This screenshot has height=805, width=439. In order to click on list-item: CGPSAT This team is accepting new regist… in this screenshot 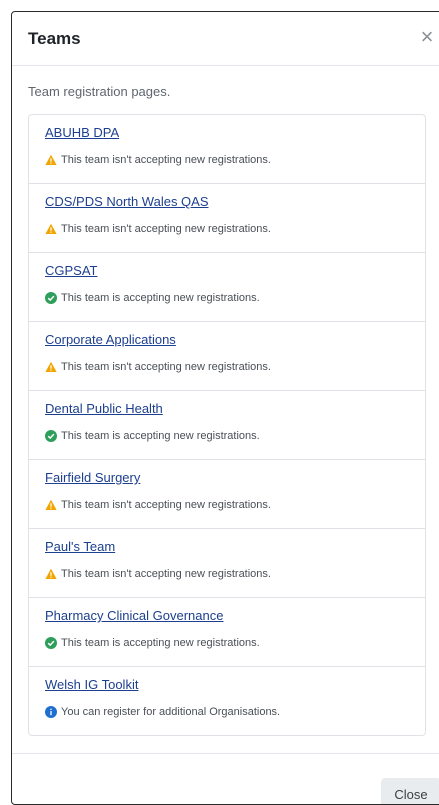, I will do `click(227, 287)`.